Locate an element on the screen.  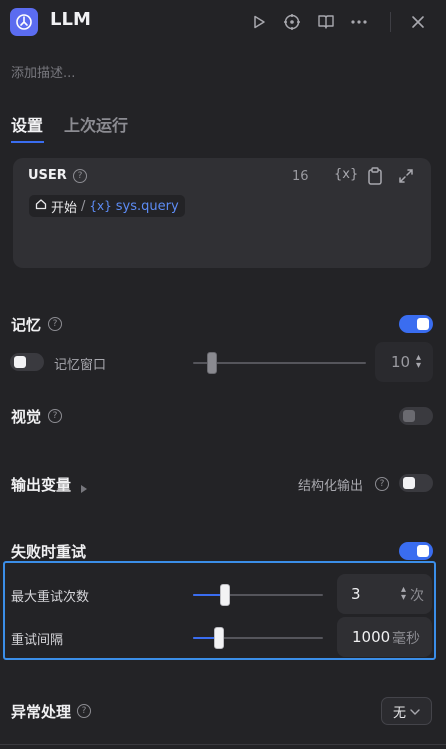
memory-window-label: 记忆窗口 is located at coordinates (80, 365).